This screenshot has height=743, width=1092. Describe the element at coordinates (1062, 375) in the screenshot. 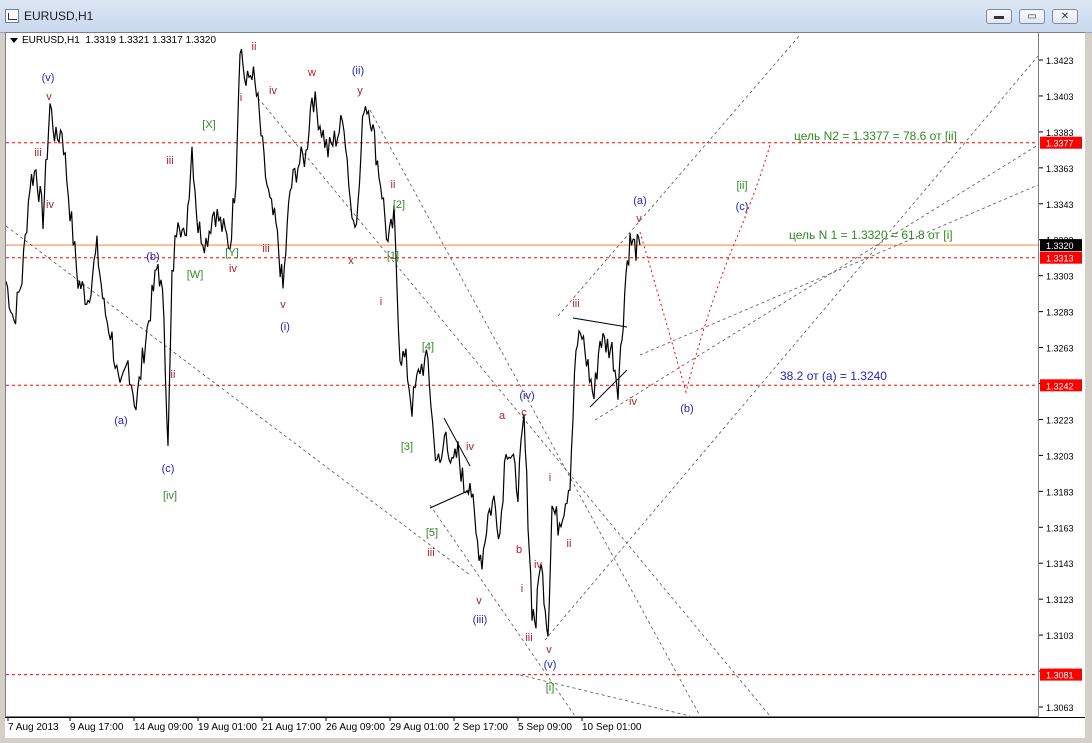

I see `price-axis` at that location.